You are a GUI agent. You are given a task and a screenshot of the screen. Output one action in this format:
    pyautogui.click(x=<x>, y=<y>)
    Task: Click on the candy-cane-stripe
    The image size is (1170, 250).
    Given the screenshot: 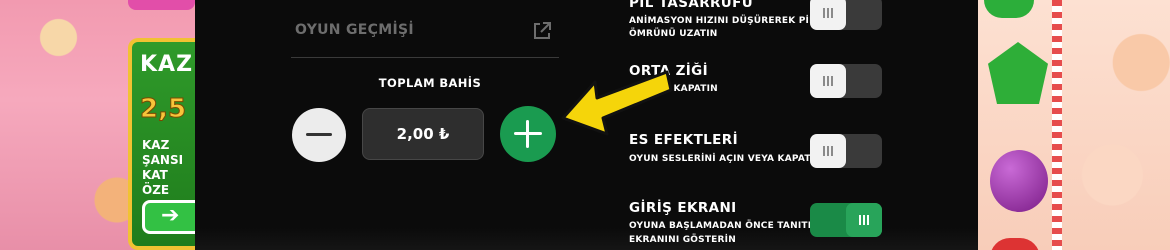 What is the action you would take?
    pyautogui.click(x=1057, y=125)
    